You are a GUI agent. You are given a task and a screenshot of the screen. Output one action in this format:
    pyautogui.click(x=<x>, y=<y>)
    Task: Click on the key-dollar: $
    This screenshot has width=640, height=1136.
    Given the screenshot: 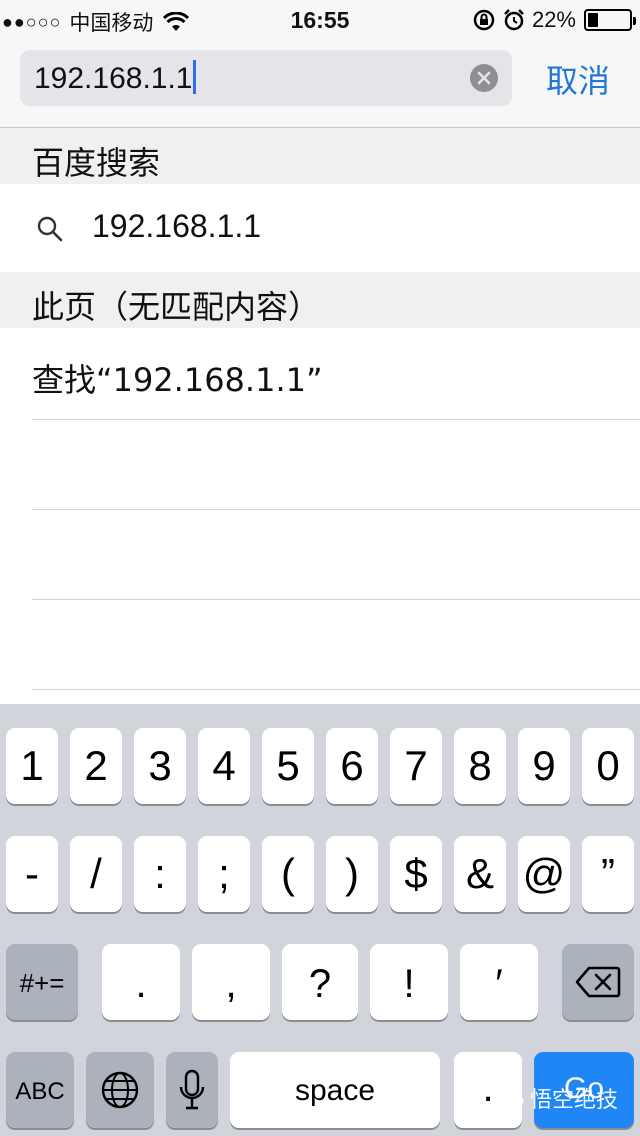 What is the action you would take?
    pyautogui.click(x=416, y=874)
    